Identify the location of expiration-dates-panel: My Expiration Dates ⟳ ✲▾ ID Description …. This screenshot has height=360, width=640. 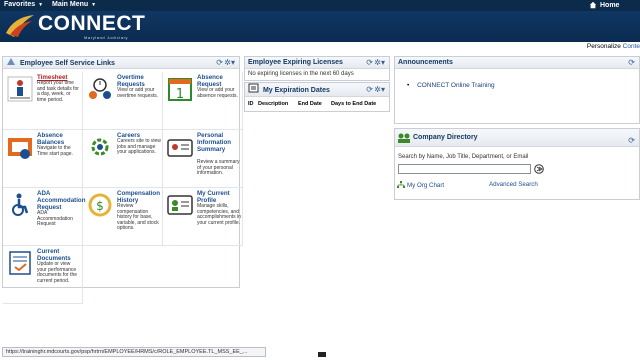
(317, 97).